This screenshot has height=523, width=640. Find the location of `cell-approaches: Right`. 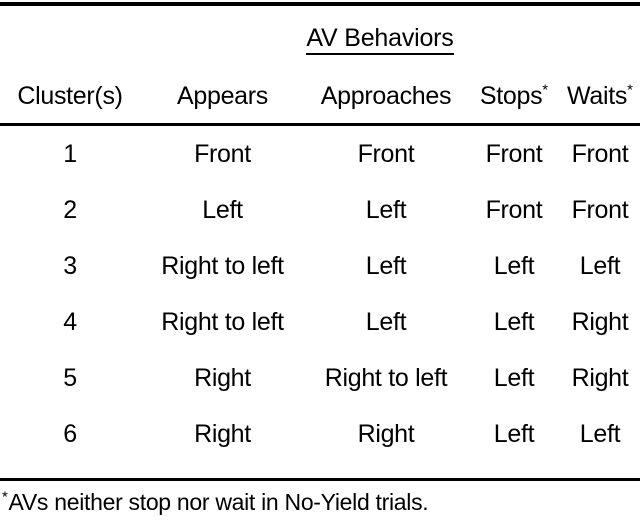

cell-approaches: Right is located at coordinates (386, 434).